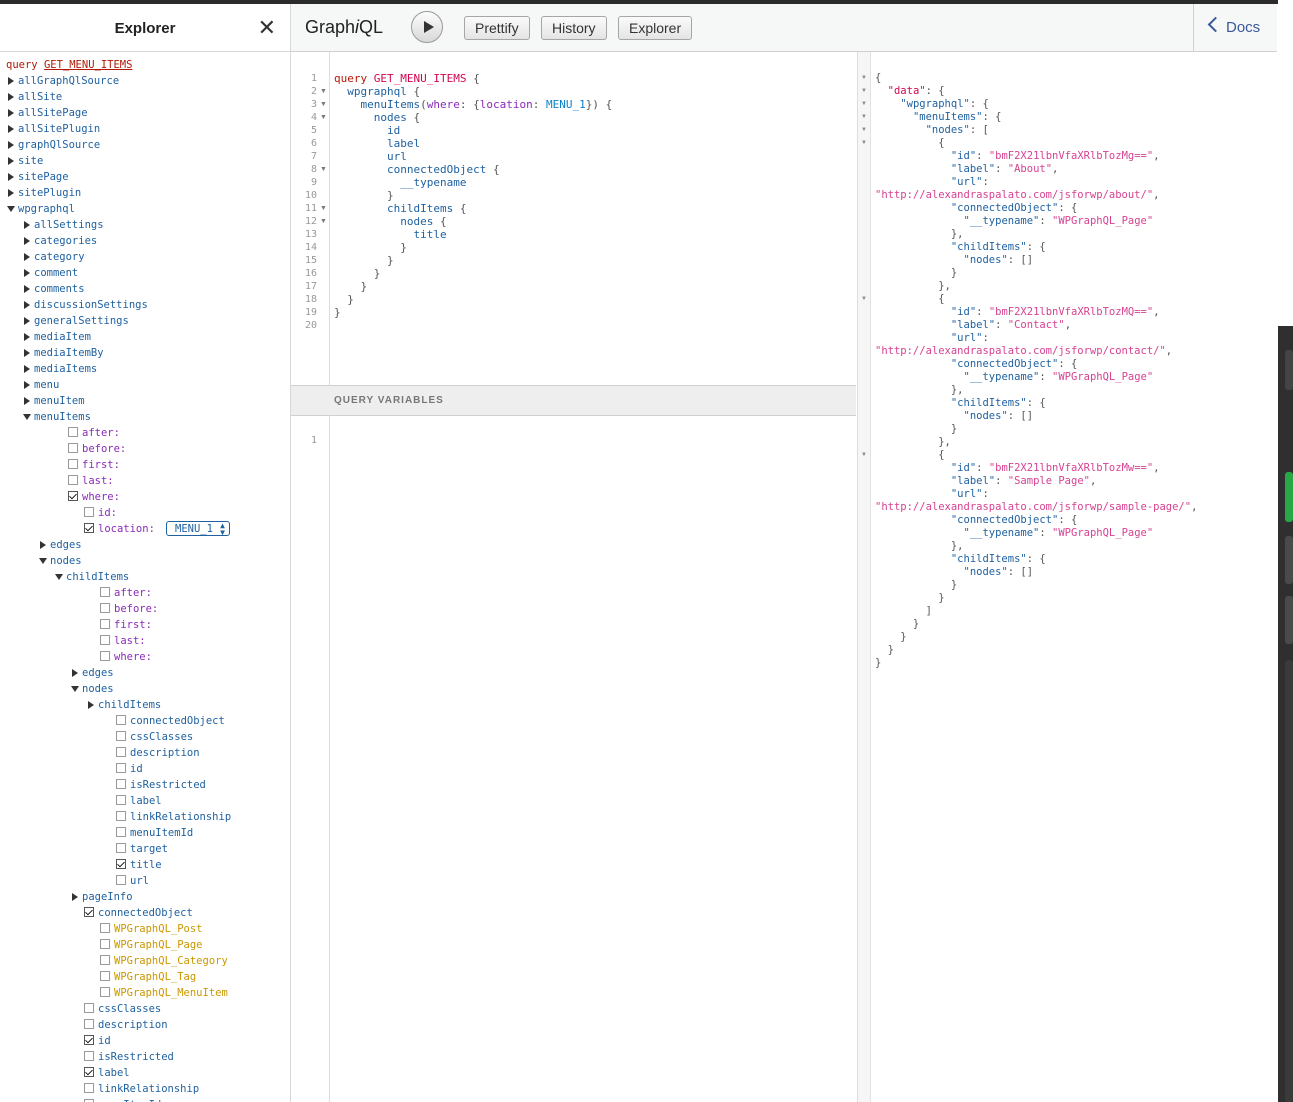  What do you see at coordinates (145, 257) in the screenshot?
I see `tree-item-category: category` at bounding box center [145, 257].